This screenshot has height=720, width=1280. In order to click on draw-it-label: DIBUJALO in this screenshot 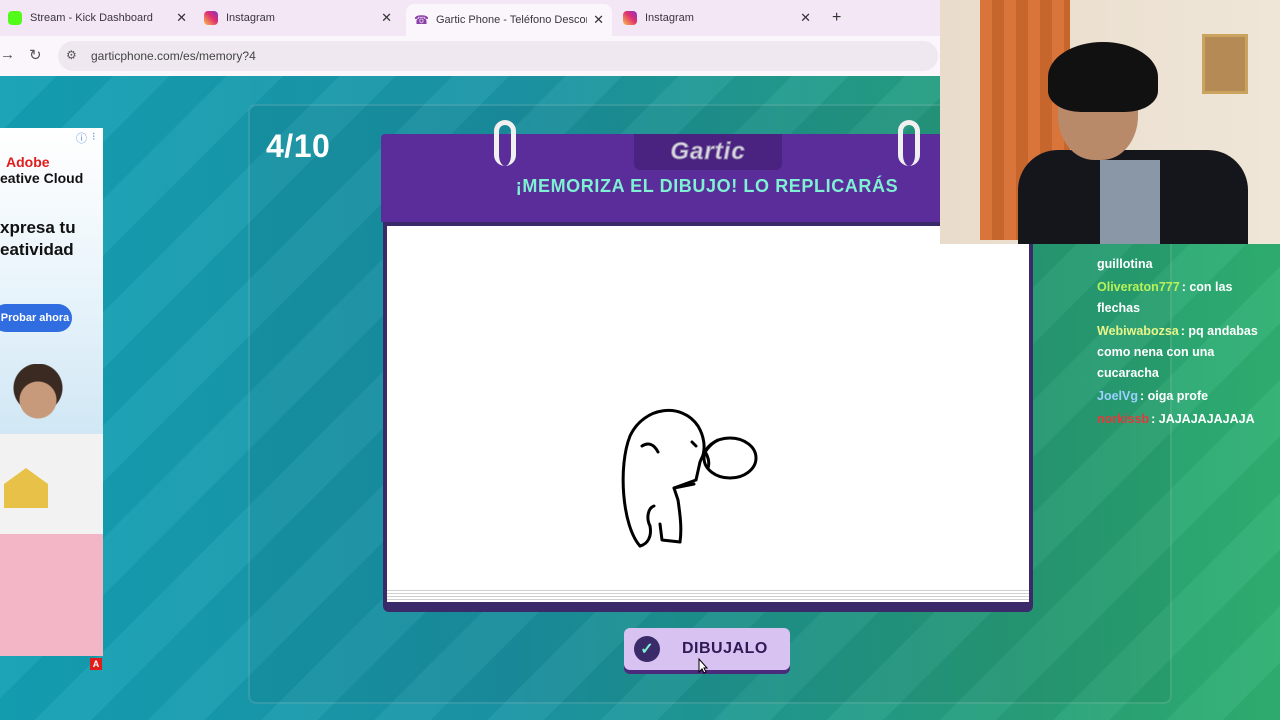, I will do `click(725, 648)`.